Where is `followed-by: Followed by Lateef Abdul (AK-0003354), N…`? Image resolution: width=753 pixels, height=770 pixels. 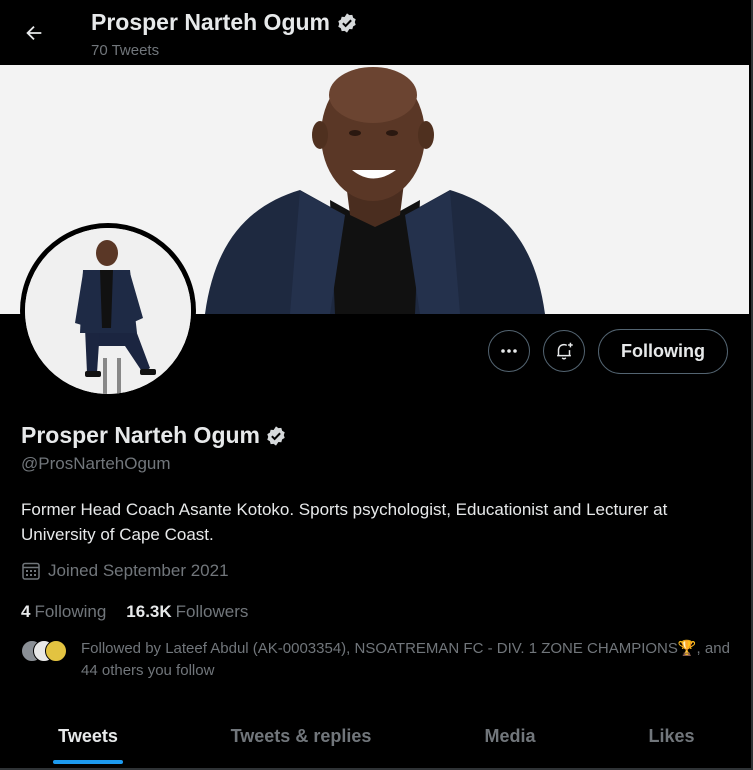 followed-by: Followed by Lateef Abdul (AK-0003354), N… is located at coordinates (378, 660).